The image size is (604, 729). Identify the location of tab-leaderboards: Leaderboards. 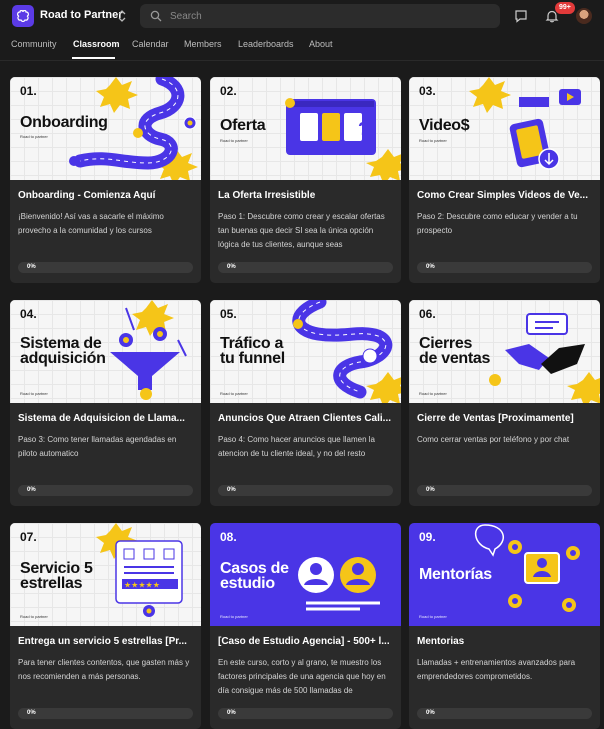
(266, 44).